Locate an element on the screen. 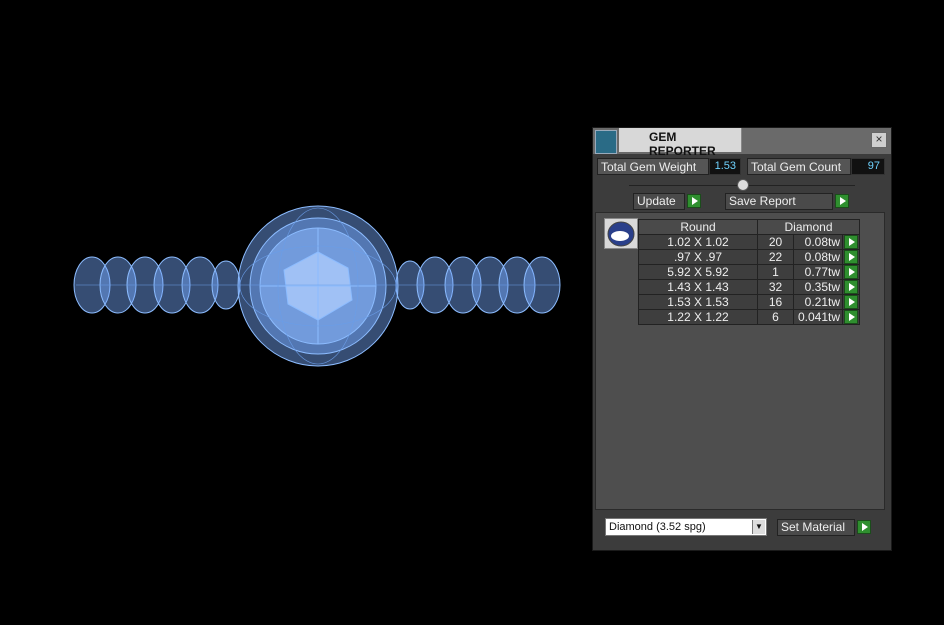 This screenshot has height=625, width=944. gem-size: .97 X .97 is located at coordinates (698, 257).